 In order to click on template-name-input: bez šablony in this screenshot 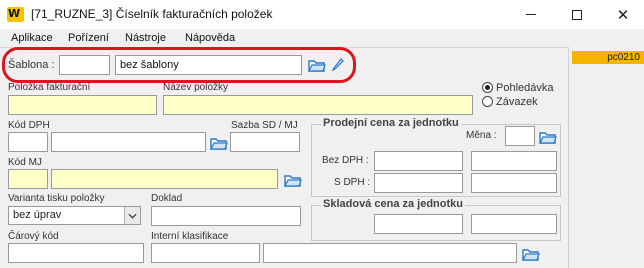, I will do `click(208, 65)`.